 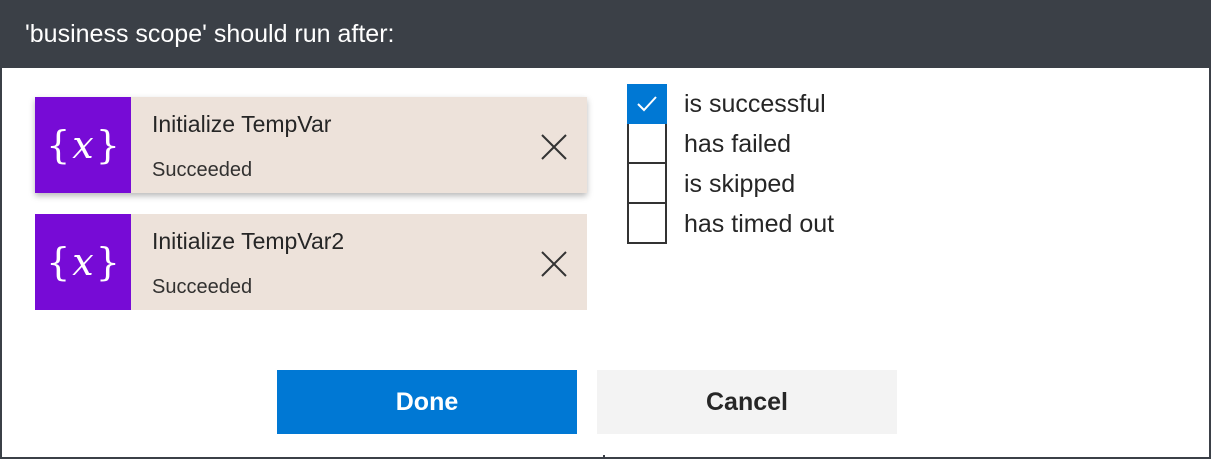 I want to click on action-card-initialize-tempvar: {x} Initialize TempVar Succeeded, so click(x=311, y=145).